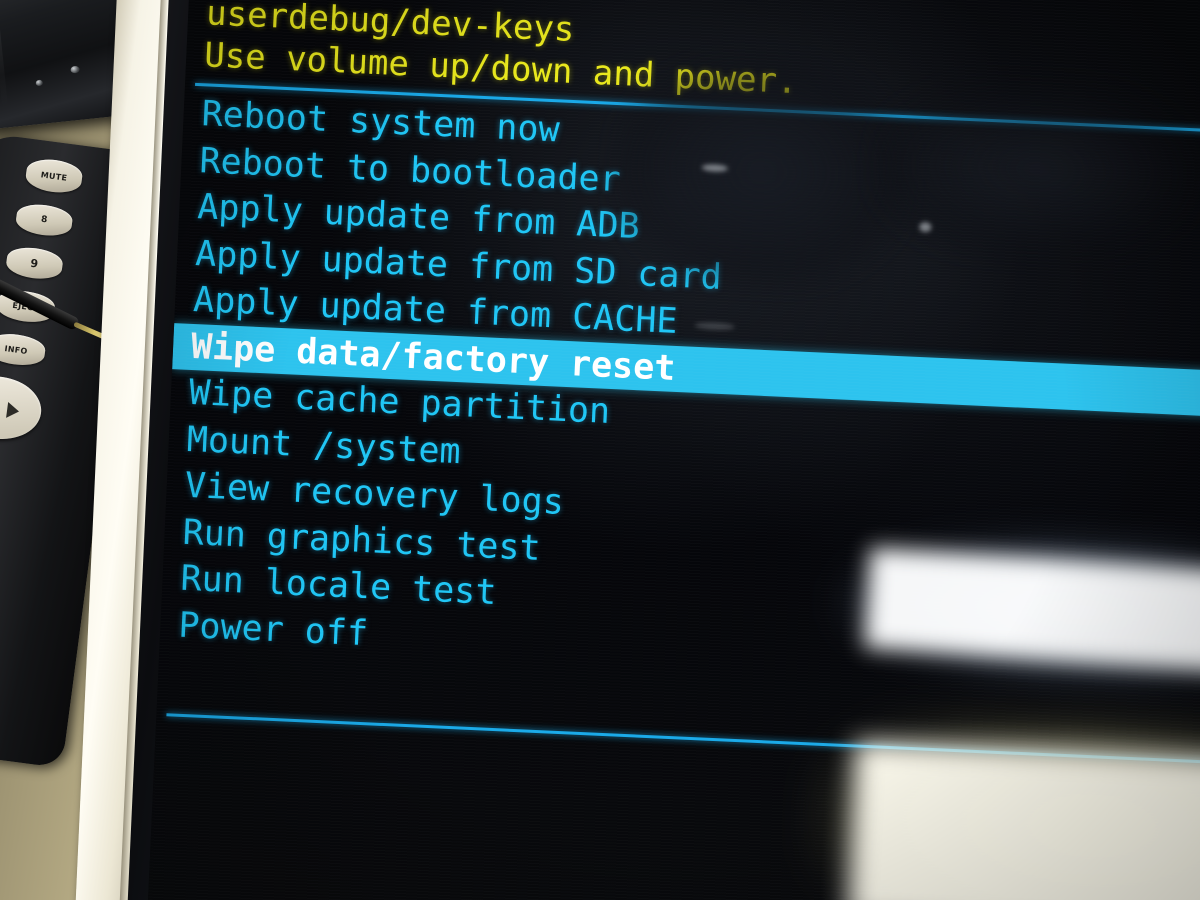 Image resolution: width=1200 pixels, height=900 pixels. I want to click on remote-button-9: 9, so click(34, 263).